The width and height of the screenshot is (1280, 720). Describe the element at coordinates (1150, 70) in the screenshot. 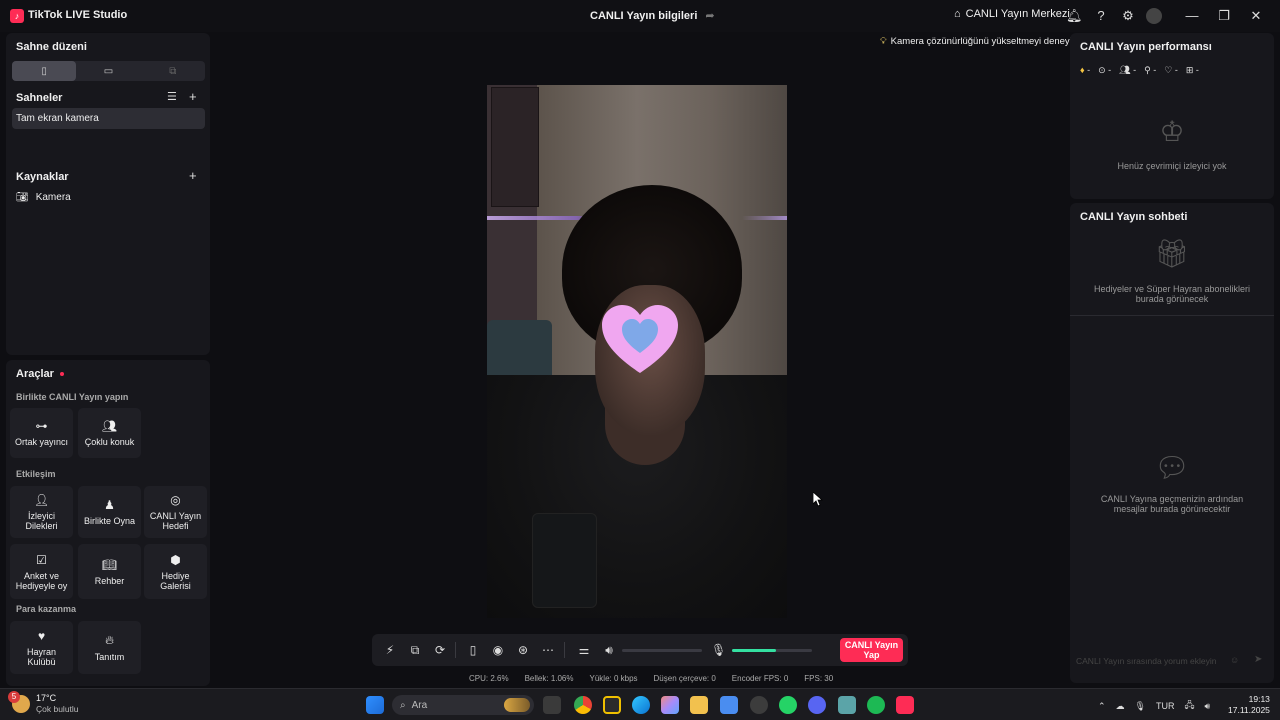

I see `new-followers-metric: ⚲ -` at that location.